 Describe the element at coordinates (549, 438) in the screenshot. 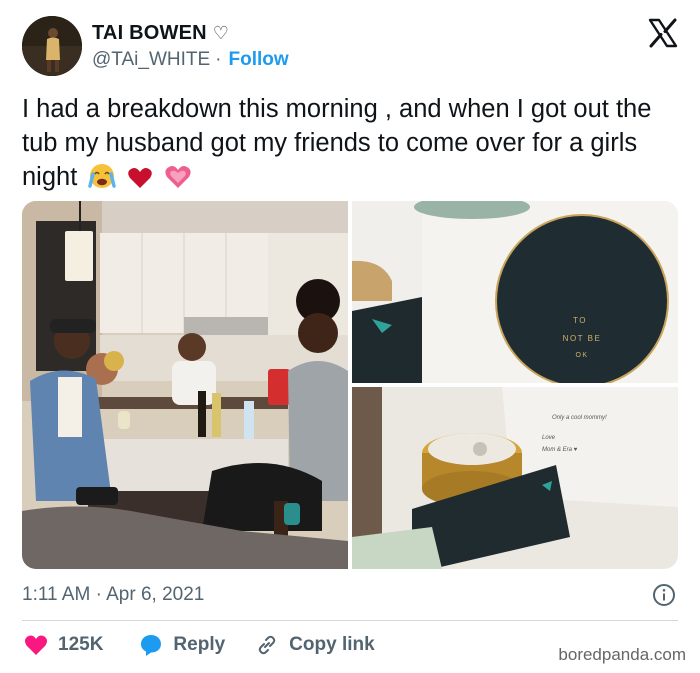

I see `note-line-2: Love` at that location.